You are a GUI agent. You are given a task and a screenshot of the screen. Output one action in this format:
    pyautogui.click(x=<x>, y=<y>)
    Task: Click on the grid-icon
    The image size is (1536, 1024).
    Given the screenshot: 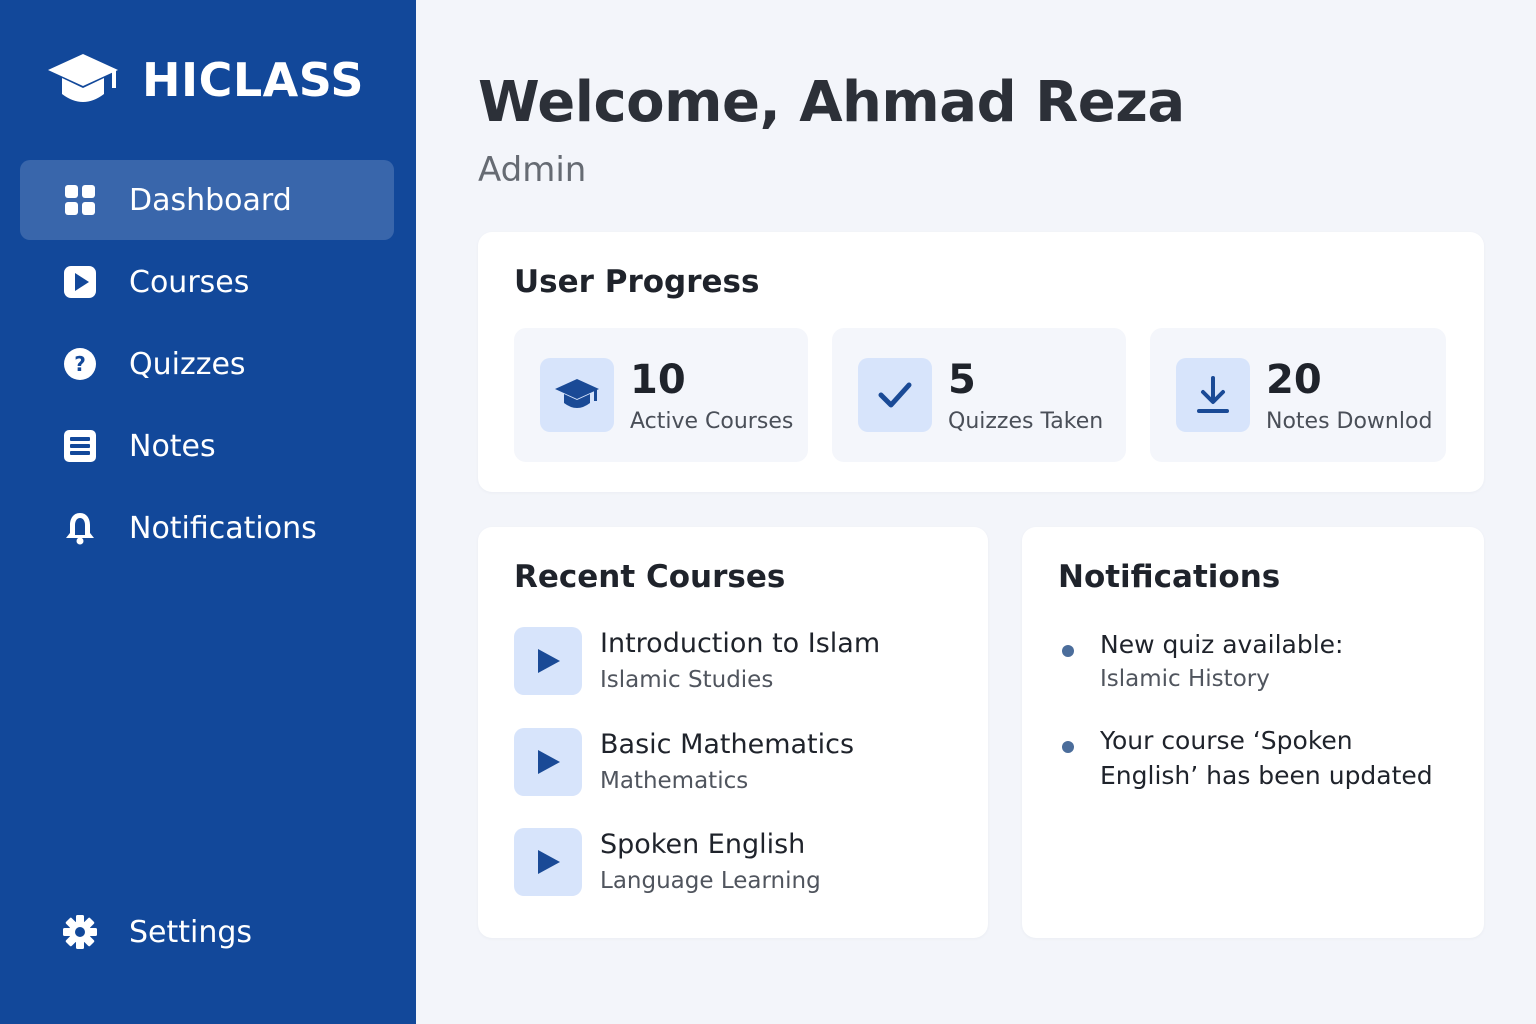 What is the action you would take?
    pyautogui.click(x=80, y=200)
    